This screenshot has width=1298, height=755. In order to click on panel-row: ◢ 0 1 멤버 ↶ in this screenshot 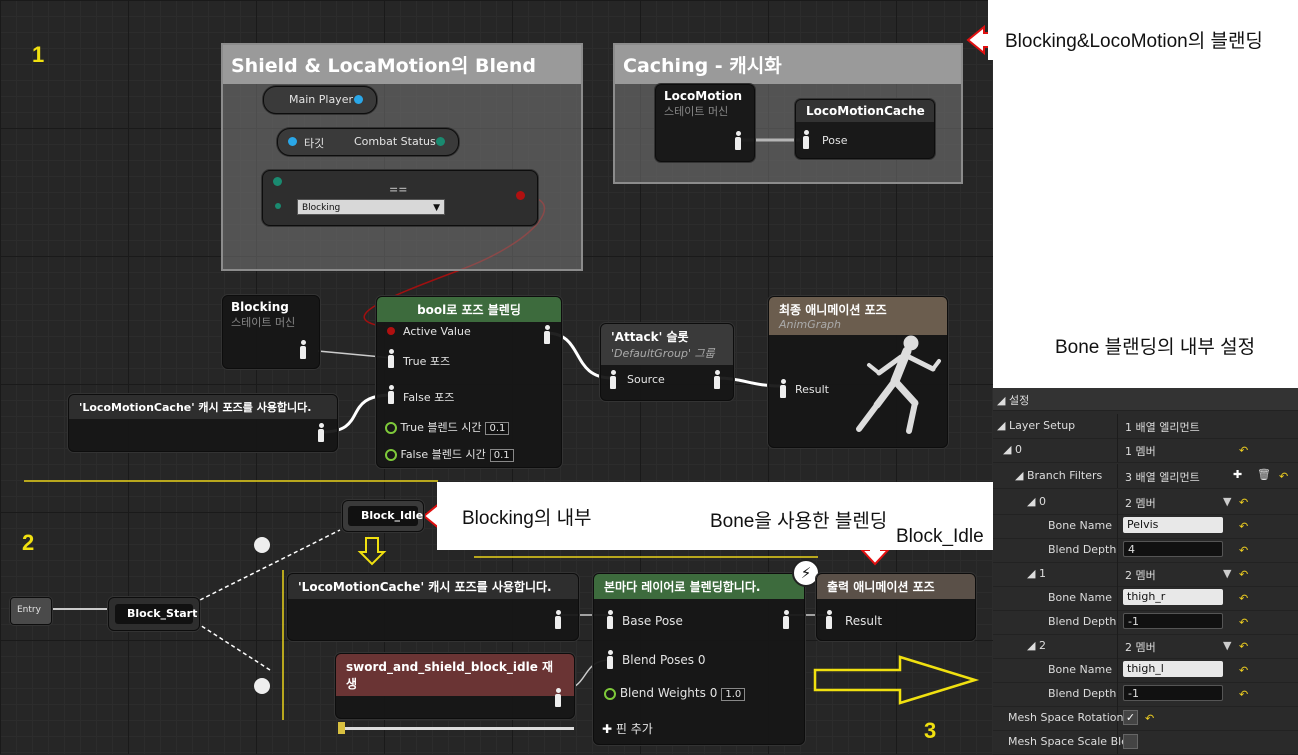, I will do `click(1145, 450)`.